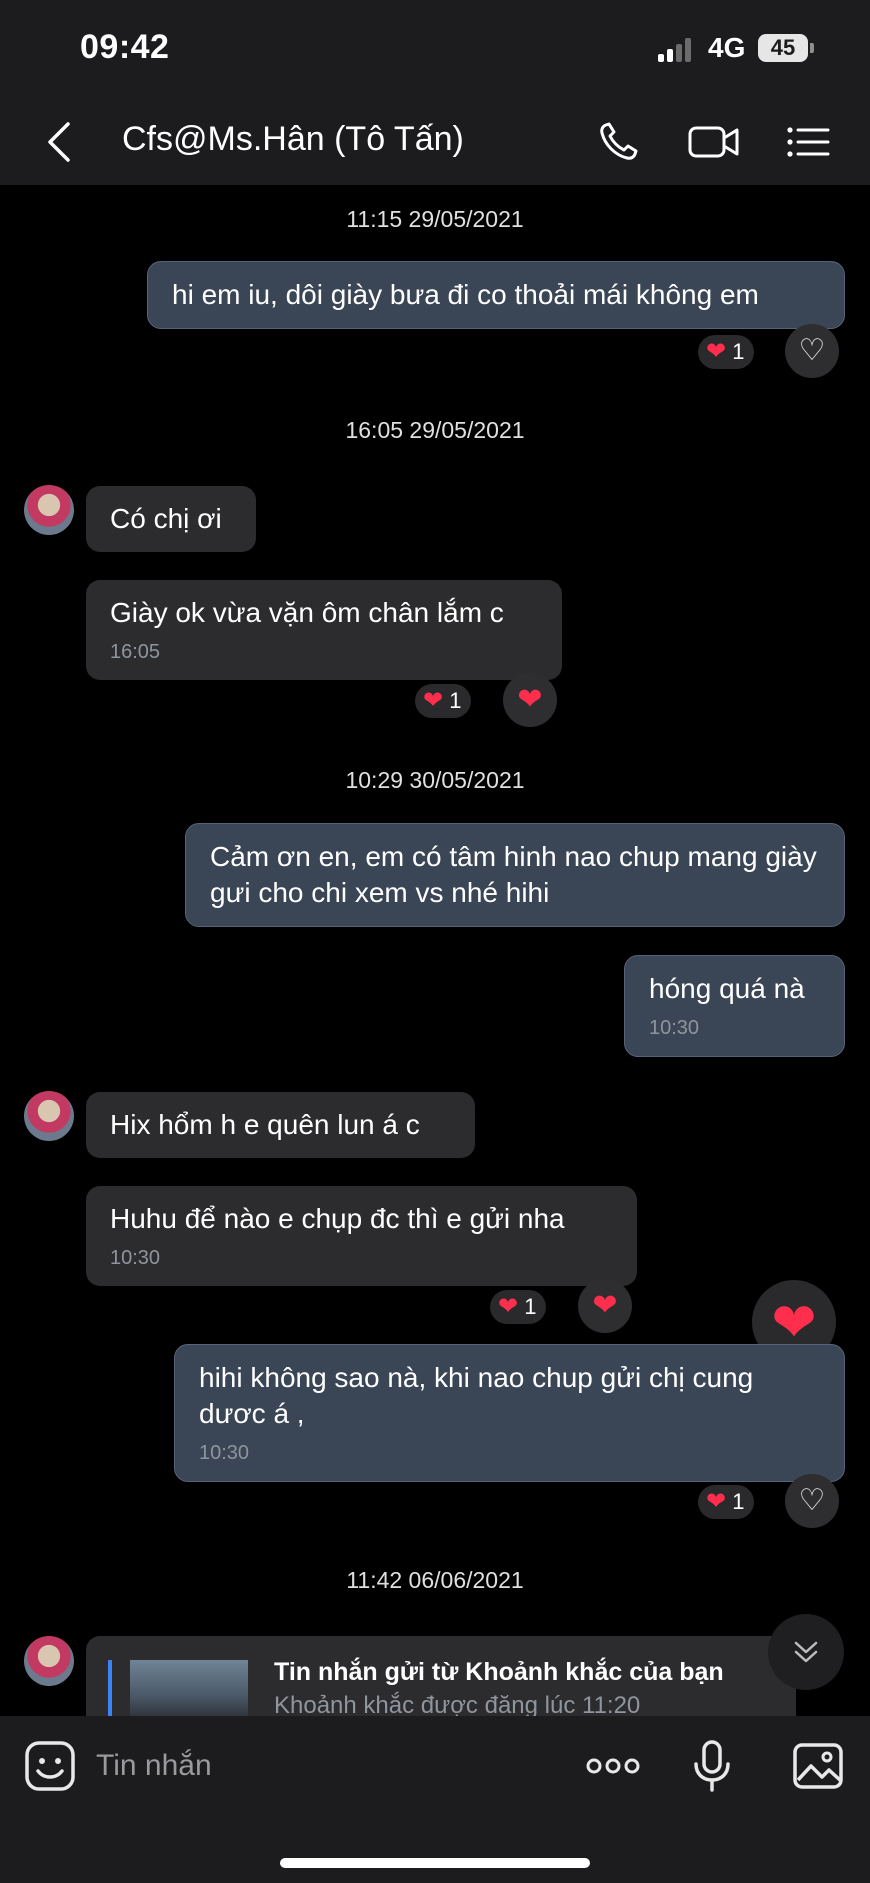 This screenshot has height=1883, width=870. What do you see at coordinates (189, 1688) in the screenshot?
I see `moment-thumbnail` at bounding box center [189, 1688].